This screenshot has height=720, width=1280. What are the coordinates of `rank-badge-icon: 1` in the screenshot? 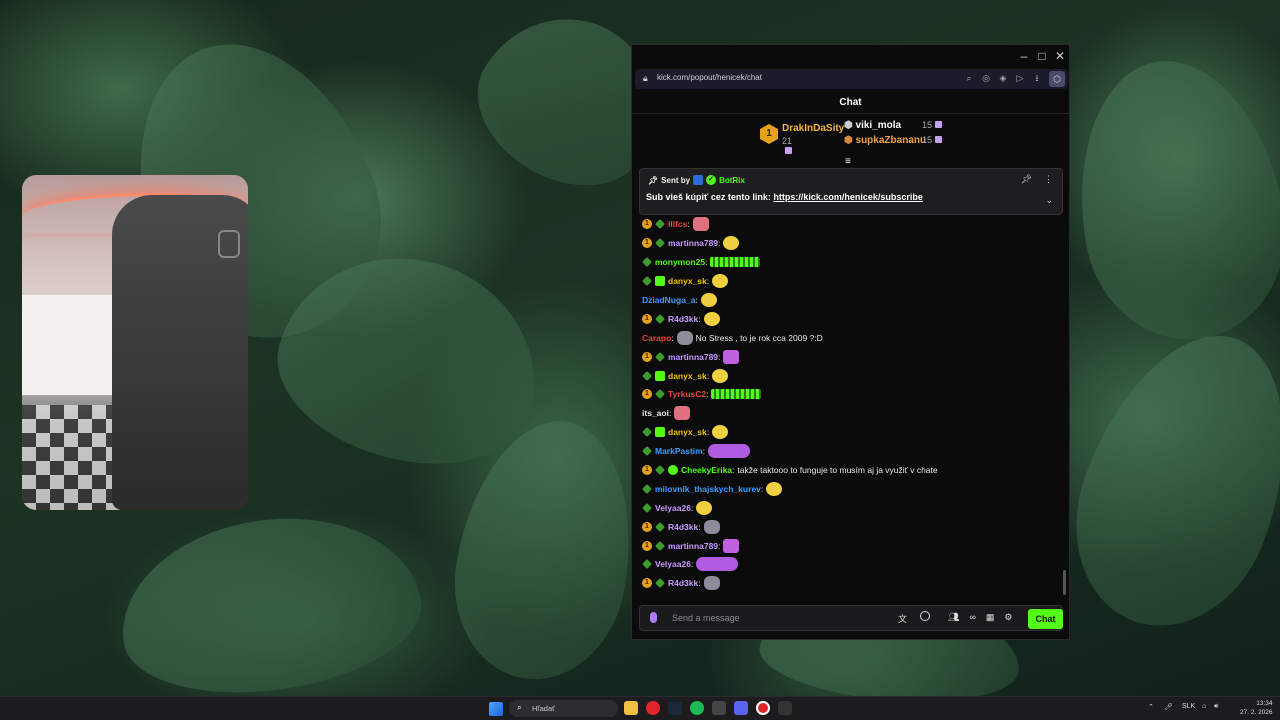 It's located at (769, 134).